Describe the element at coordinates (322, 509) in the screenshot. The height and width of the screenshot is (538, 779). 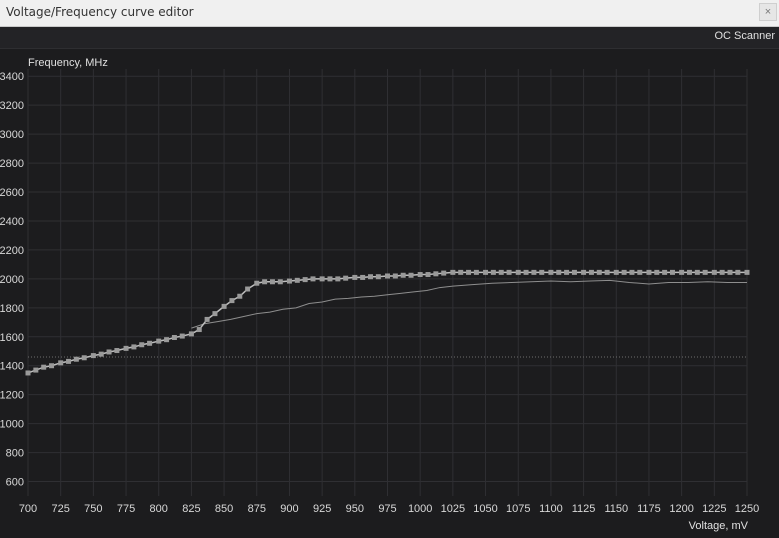
I see `x-tick-label: 925` at that location.